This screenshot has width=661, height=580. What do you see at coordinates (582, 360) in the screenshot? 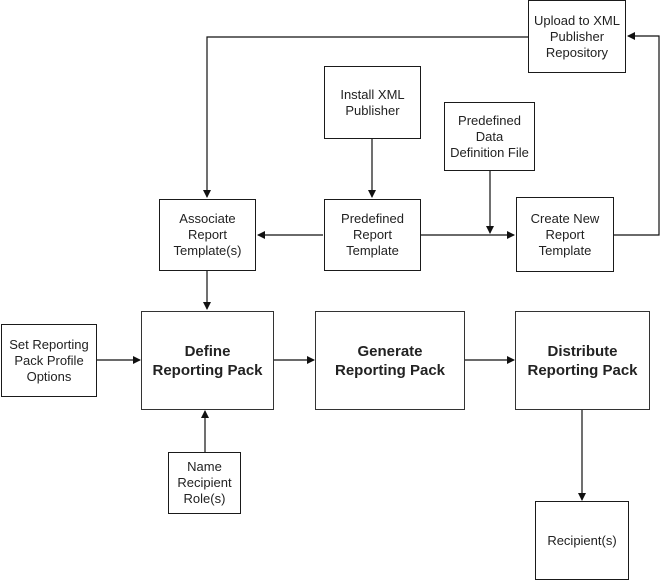
I see `distribute-reporting-pack-node: Distribute Reporting Pack` at bounding box center [582, 360].